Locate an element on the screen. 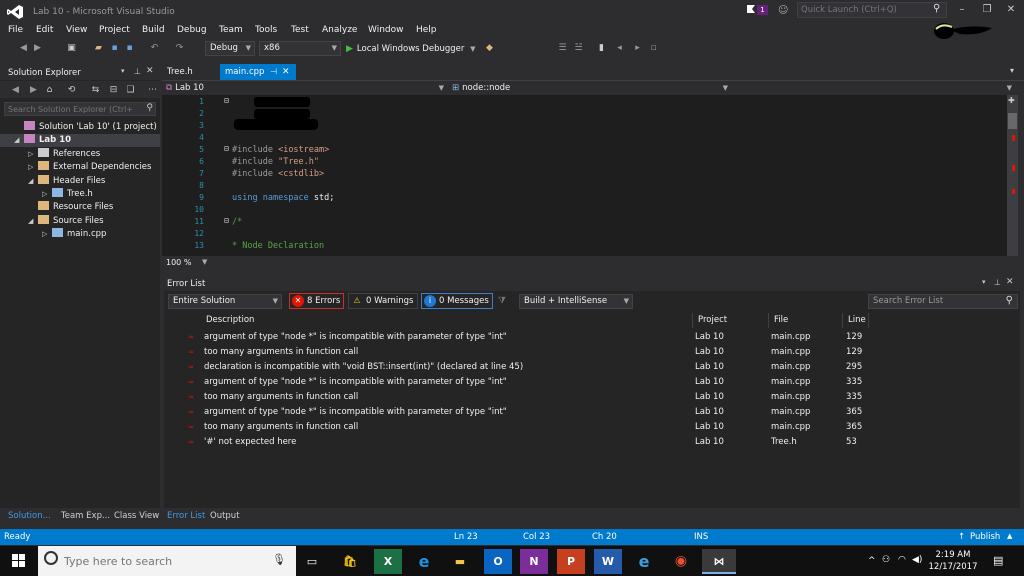 The height and width of the screenshot is (576, 1024). member-scope-select: ⊞ node::node ▼ is located at coordinates (592, 88).